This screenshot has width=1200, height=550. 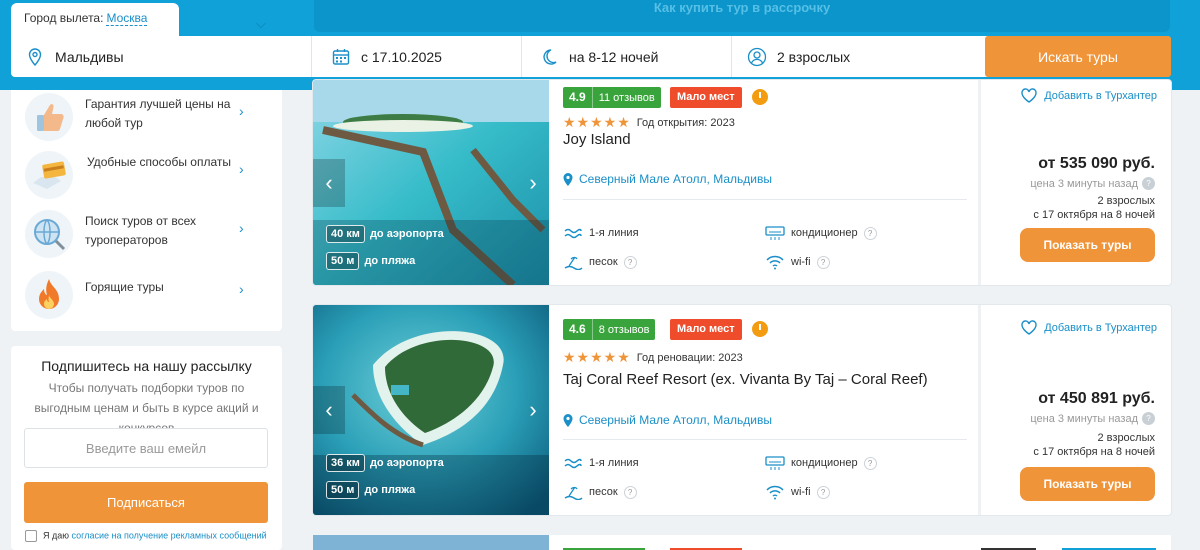 What do you see at coordinates (1092, 418) in the screenshot?
I see `price-age: цена 3 минуты назад?` at bounding box center [1092, 418].